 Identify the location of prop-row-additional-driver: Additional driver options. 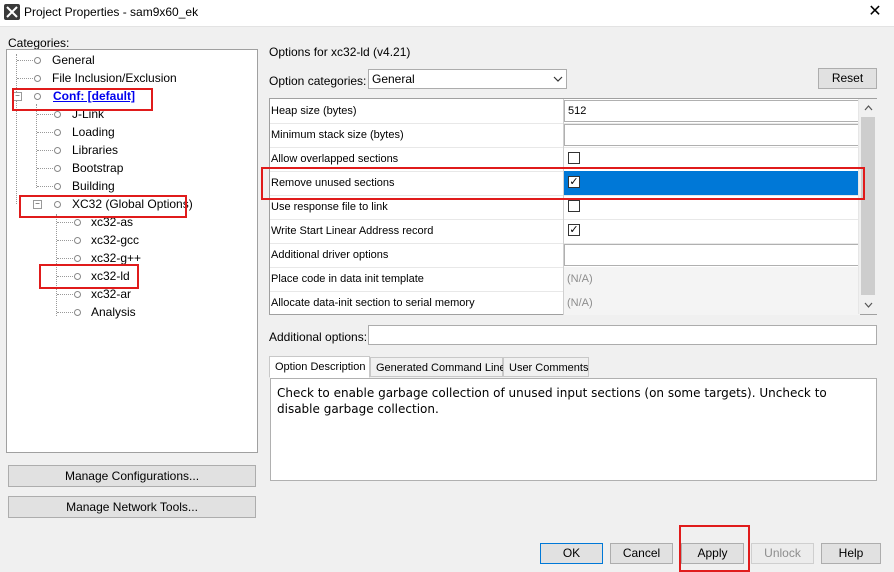
(565, 255).